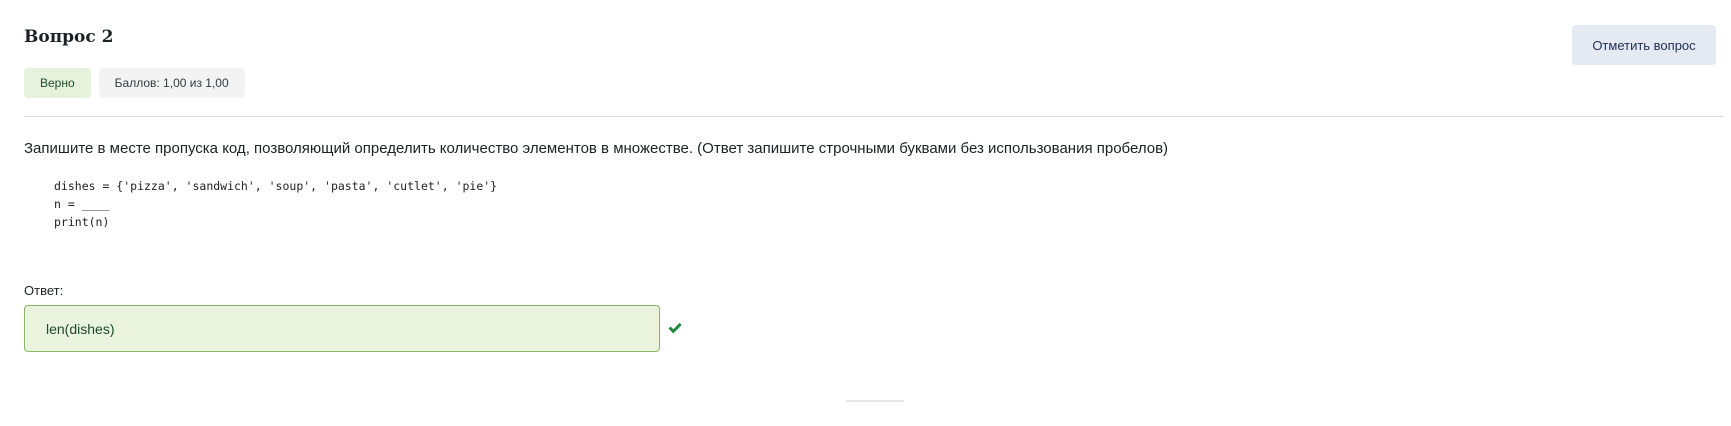 The height and width of the screenshot is (426, 1731). What do you see at coordinates (57, 83) in the screenshot?
I see `status-badge: Верно` at bounding box center [57, 83].